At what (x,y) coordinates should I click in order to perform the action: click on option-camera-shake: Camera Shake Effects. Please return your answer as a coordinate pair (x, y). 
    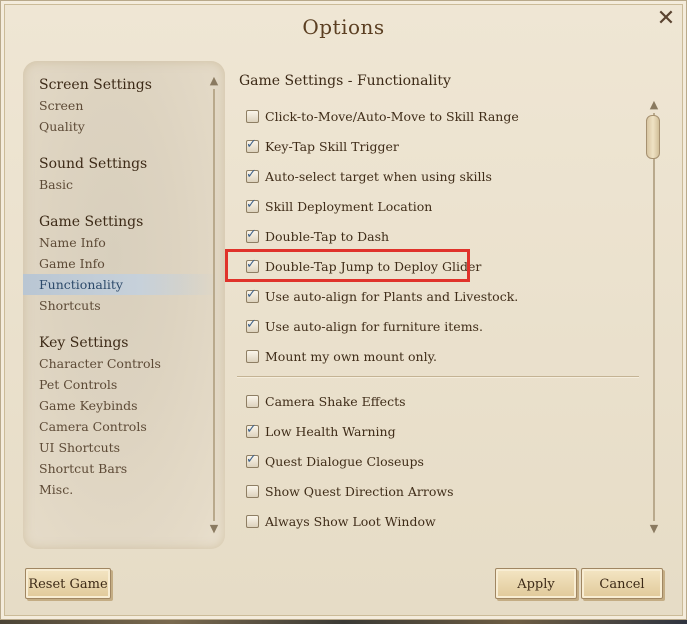
    Looking at the image, I should click on (326, 401).